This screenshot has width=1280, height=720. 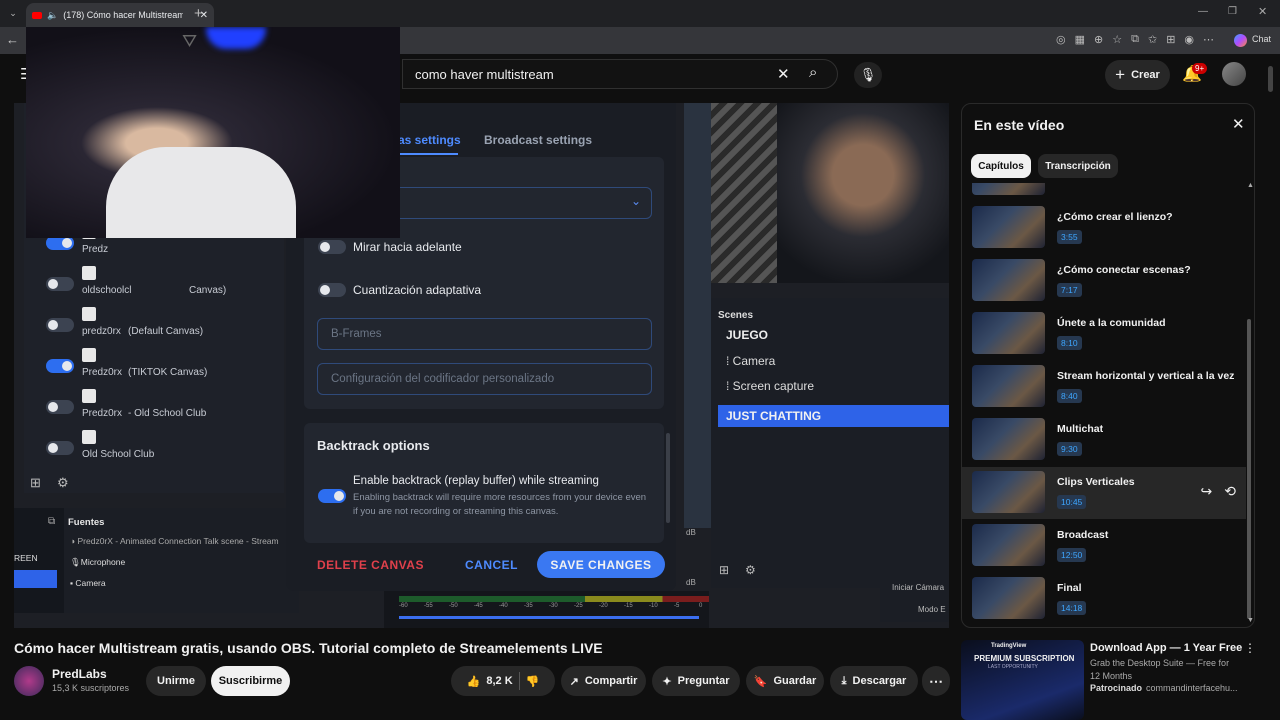 What do you see at coordinates (29, 681) in the screenshot?
I see `channel-avatar` at bounding box center [29, 681].